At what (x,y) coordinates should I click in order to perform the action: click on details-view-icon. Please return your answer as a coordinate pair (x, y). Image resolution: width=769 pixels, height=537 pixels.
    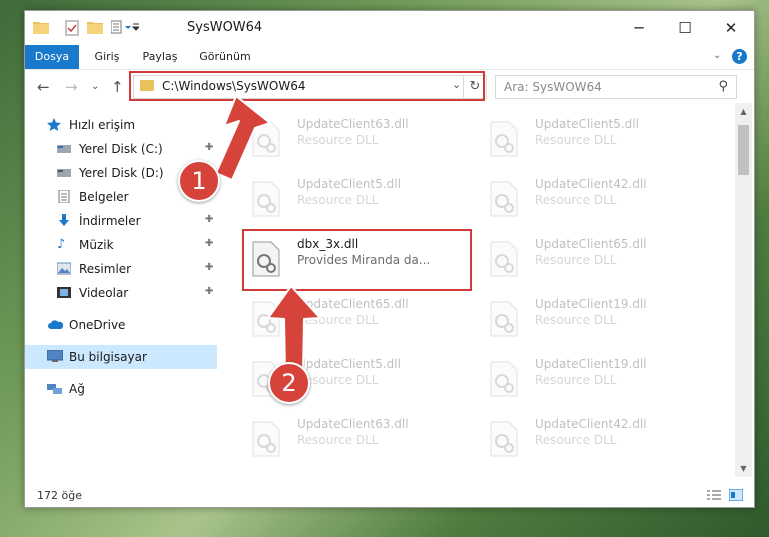
    Looking at the image, I should click on (714, 495).